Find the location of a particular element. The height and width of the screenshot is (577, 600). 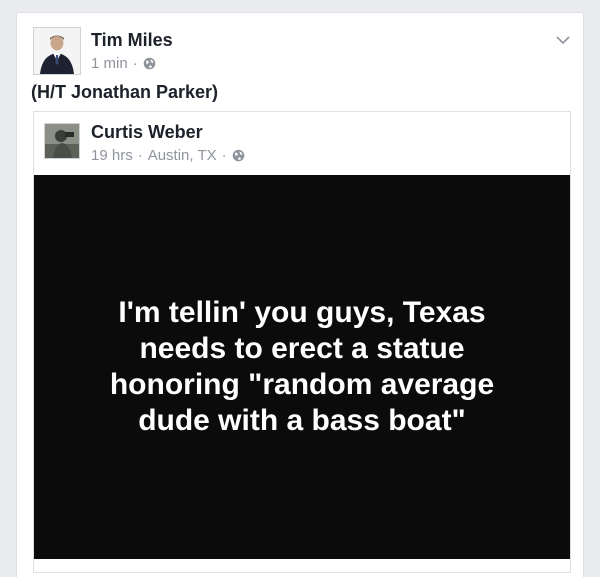

author-avatar is located at coordinates (57, 51).